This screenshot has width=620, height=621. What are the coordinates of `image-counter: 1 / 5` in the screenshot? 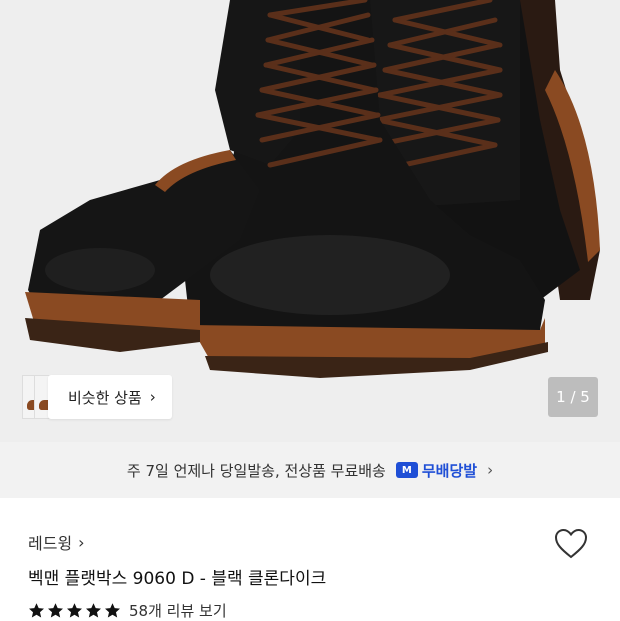 It's located at (573, 397).